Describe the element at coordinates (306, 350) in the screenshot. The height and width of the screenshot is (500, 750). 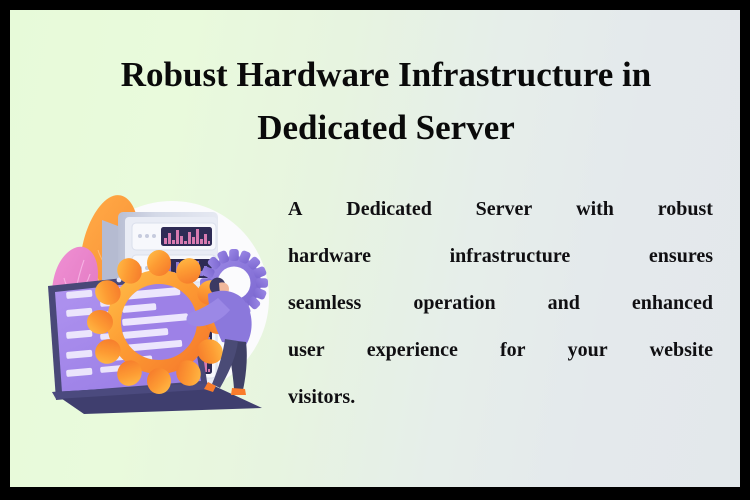
I see `body-word: user` at that location.